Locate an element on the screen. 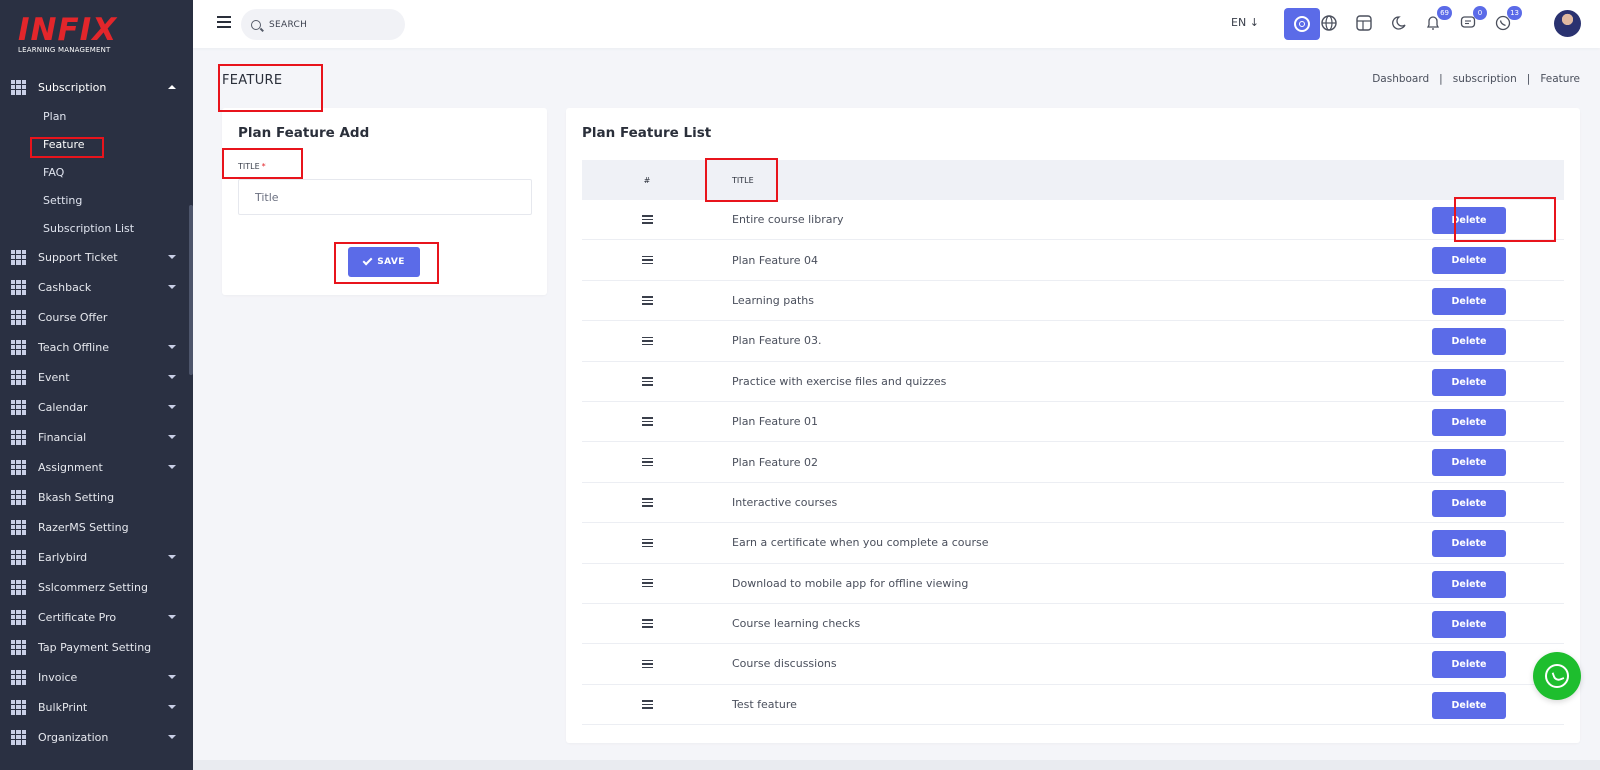 The width and height of the screenshot is (1600, 770). sidebar-subitem-setting: Setting is located at coordinates (96, 200).